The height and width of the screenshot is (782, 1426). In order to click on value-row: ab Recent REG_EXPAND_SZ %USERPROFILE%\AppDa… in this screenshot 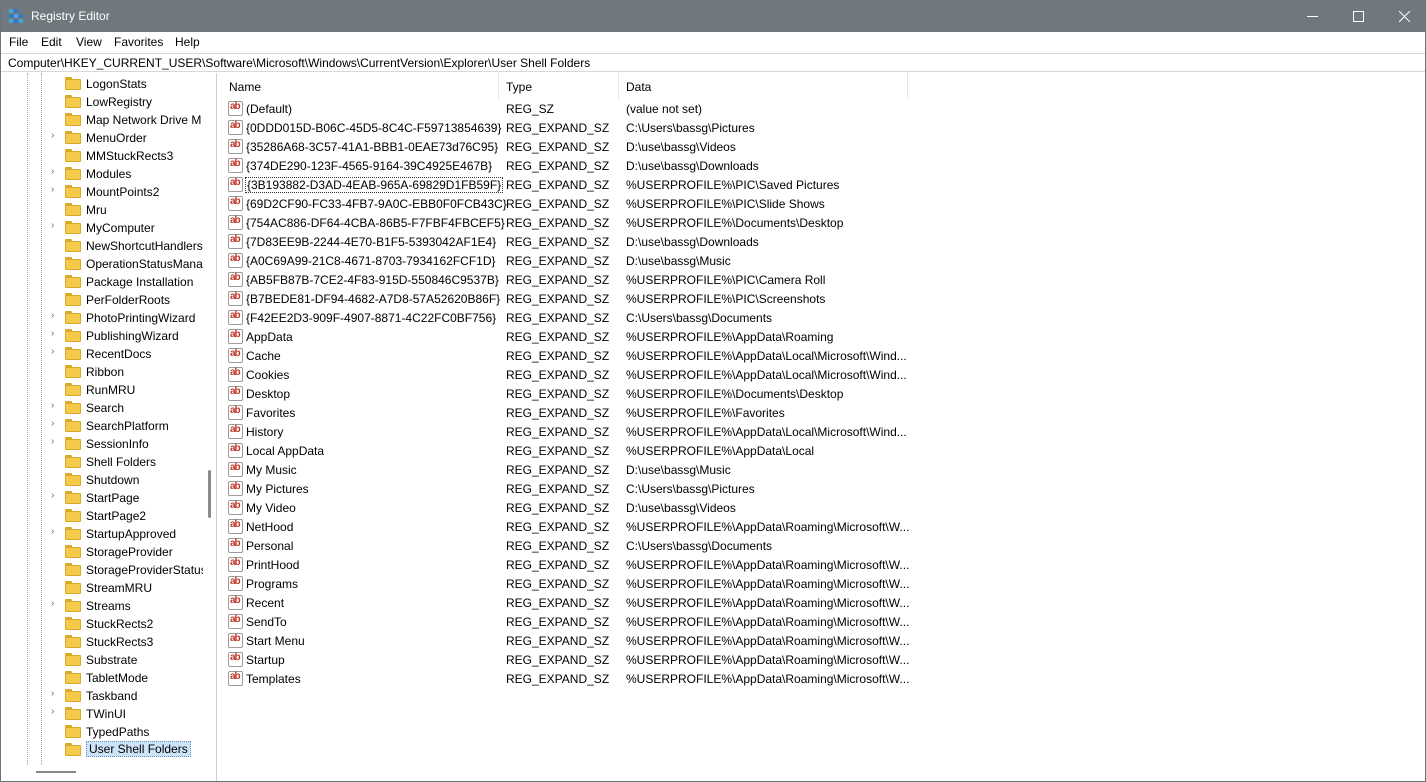, I will do `click(672, 602)`.